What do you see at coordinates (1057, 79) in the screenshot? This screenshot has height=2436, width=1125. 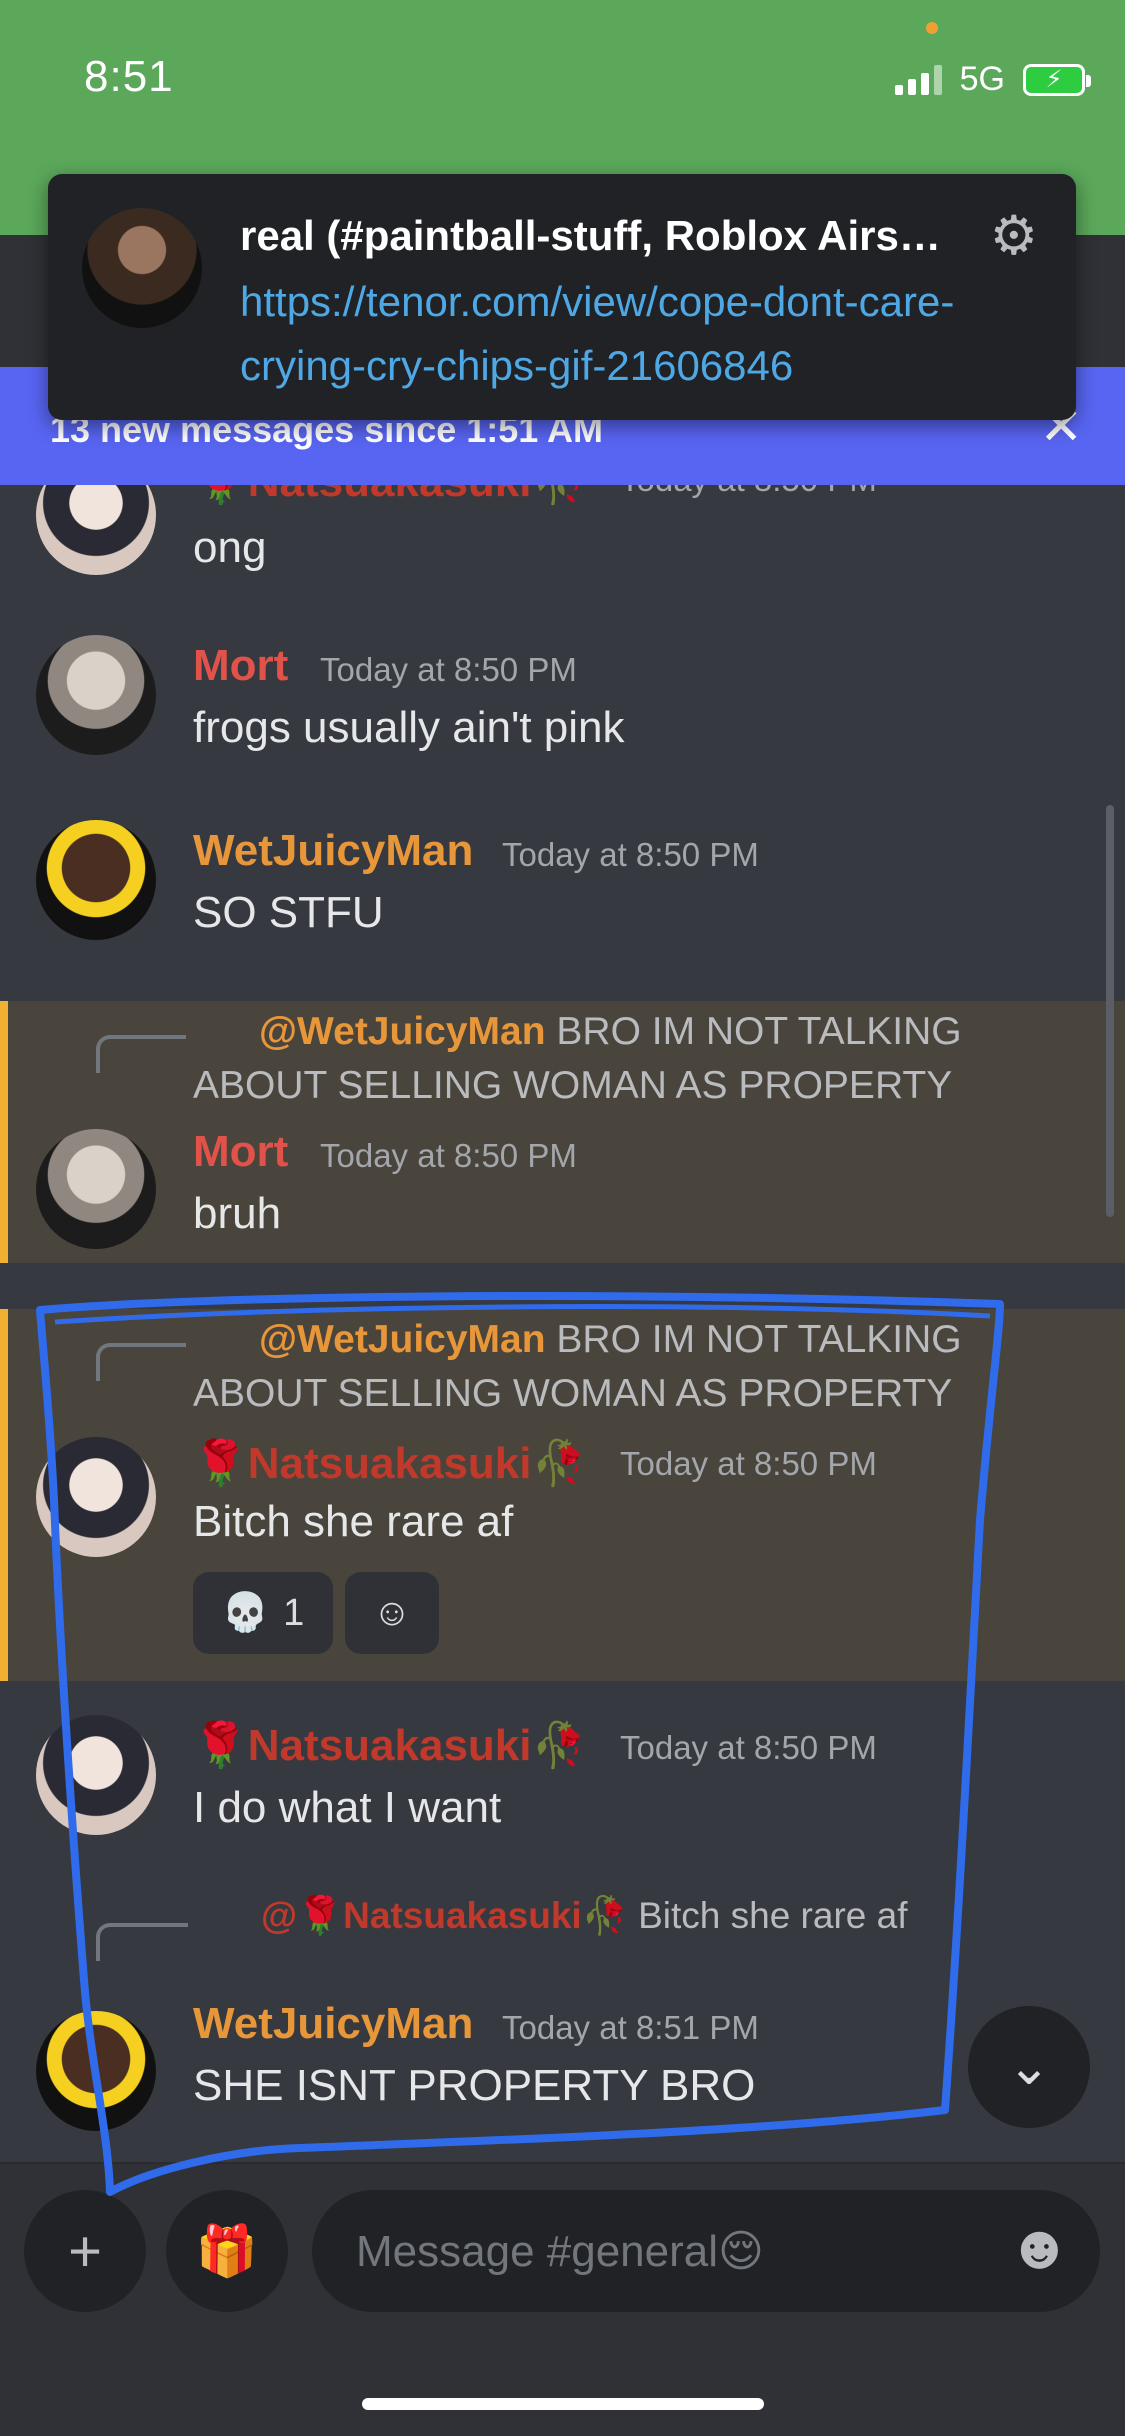 I see `battery-charging-icon: ⚡` at bounding box center [1057, 79].